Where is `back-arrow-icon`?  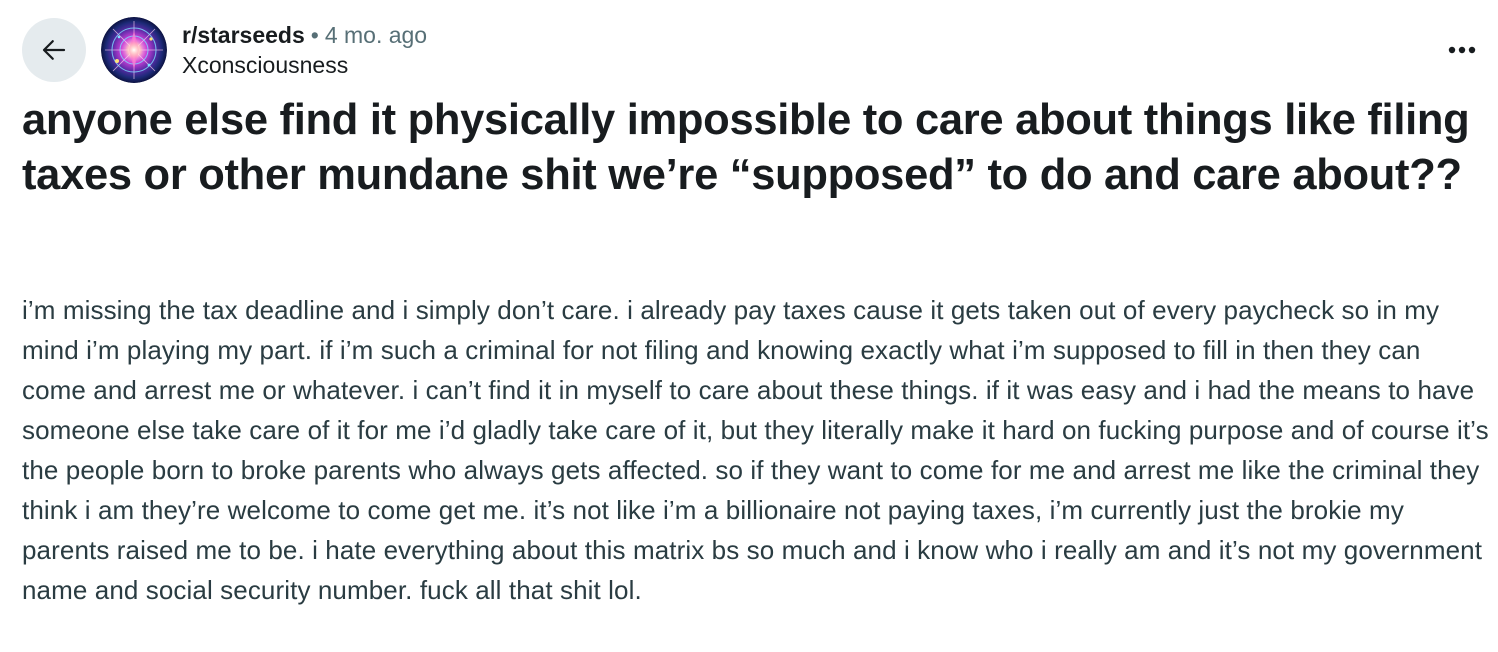
back-arrow-icon is located at coordinates (54, 50).